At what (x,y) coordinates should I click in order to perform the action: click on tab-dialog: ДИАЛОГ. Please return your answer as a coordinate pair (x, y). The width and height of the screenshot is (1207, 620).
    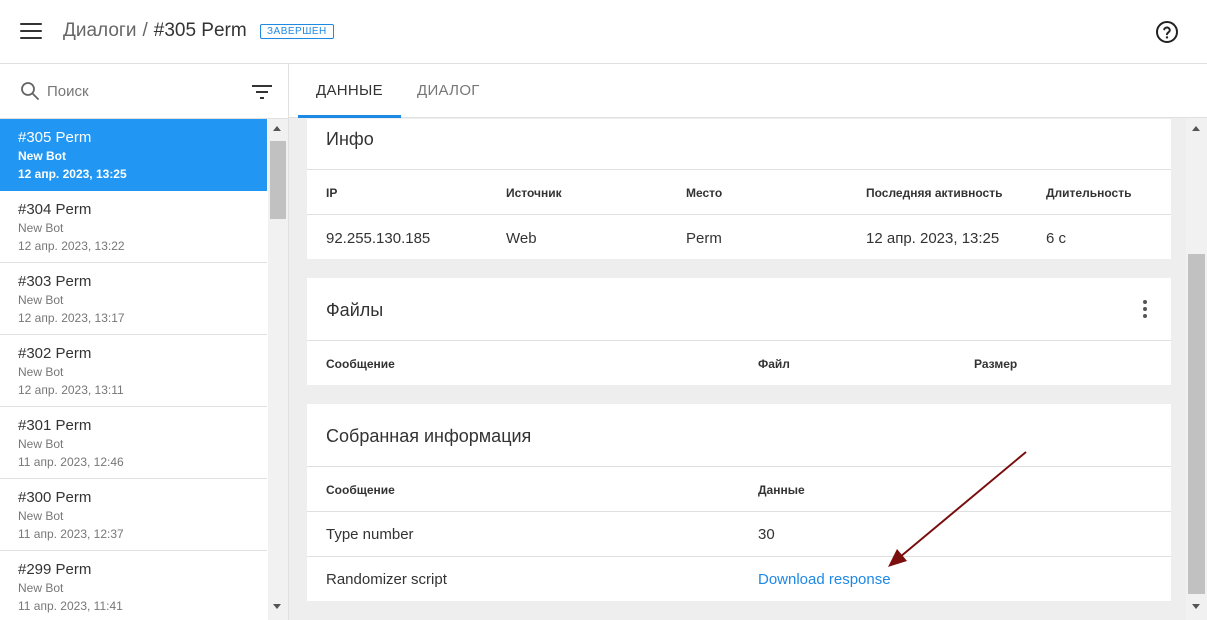
    Looking at the image, I should click on (448, 91).